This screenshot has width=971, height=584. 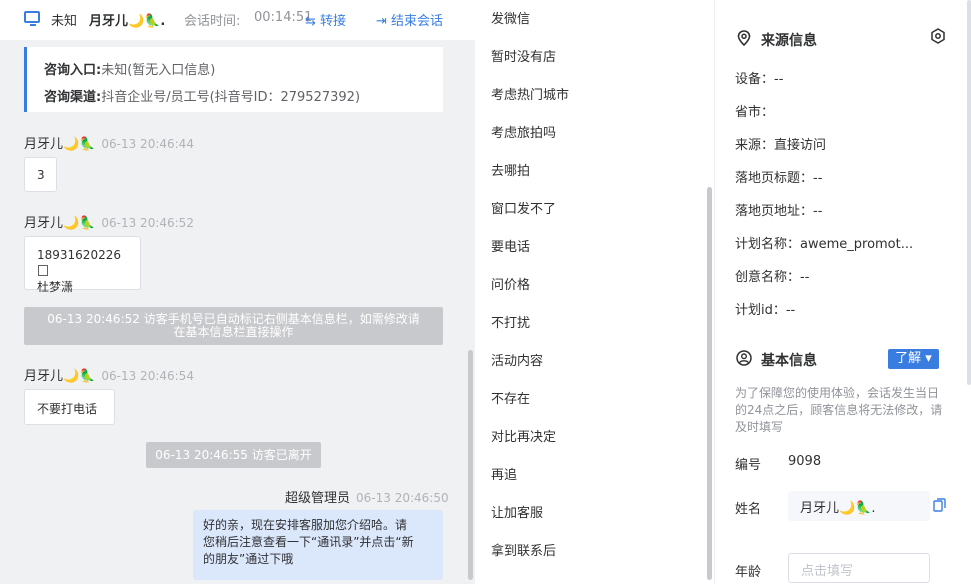 What do you see at coordinates (805, 461) in the screenshot?
I see `customer-id-value: 9098` at bounding box center [805, 461].